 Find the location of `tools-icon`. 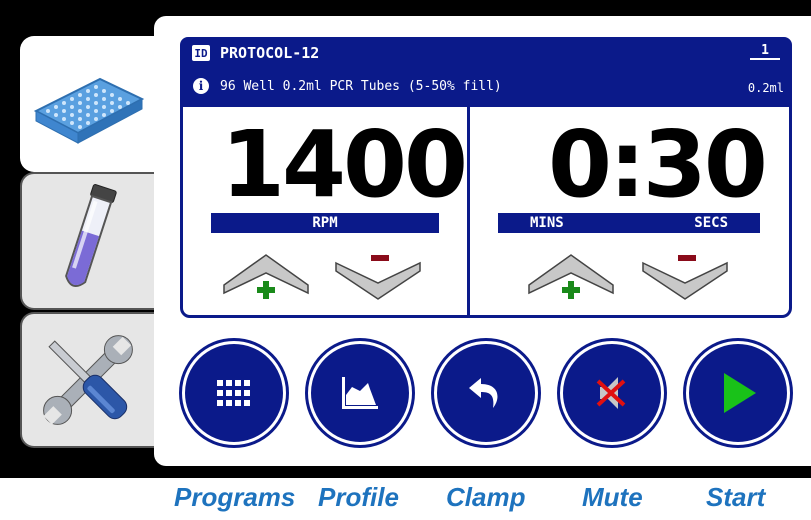

tools-icon is located at coordinates (88, 380).